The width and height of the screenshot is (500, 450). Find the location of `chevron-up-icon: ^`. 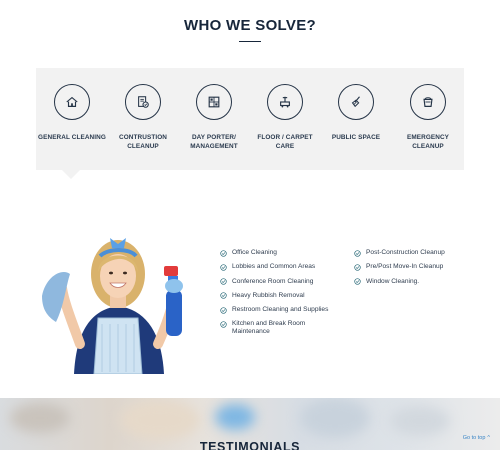

chevron-up-icon: ^ is located at coordinates (488, 438).